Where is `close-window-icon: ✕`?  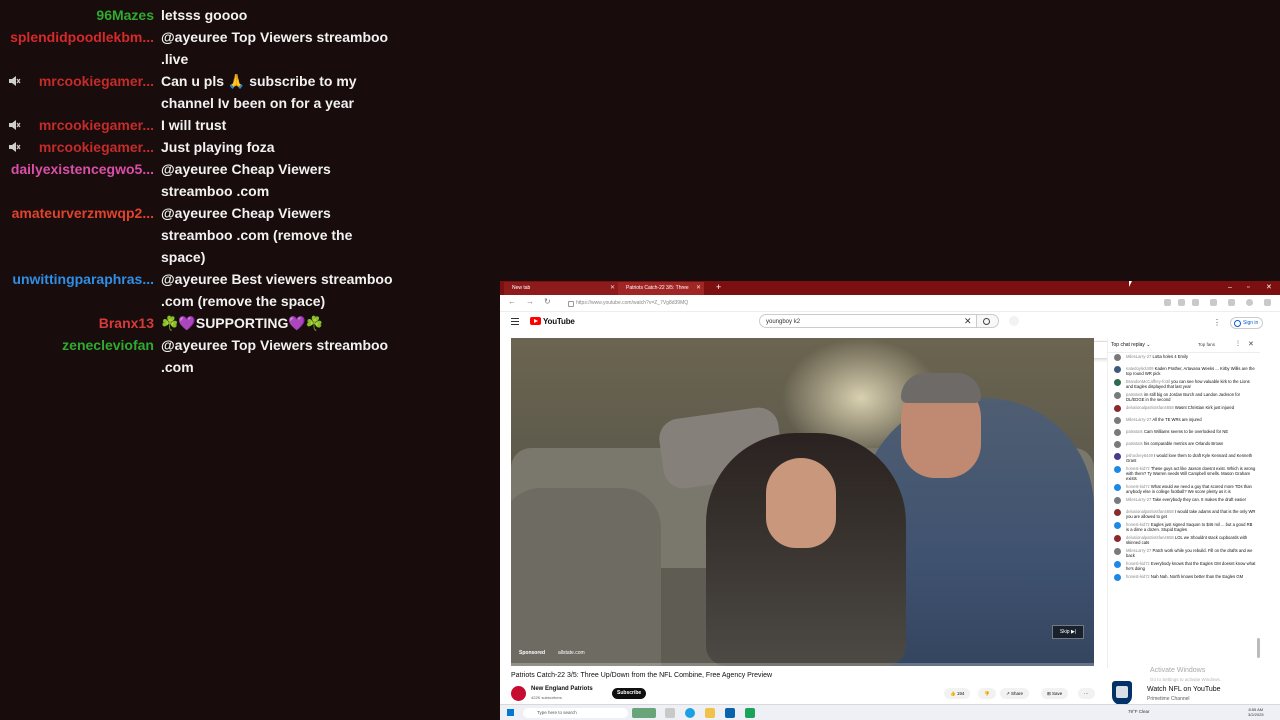
close-window-icon: ✕ is located at coordinates (1269, 288).